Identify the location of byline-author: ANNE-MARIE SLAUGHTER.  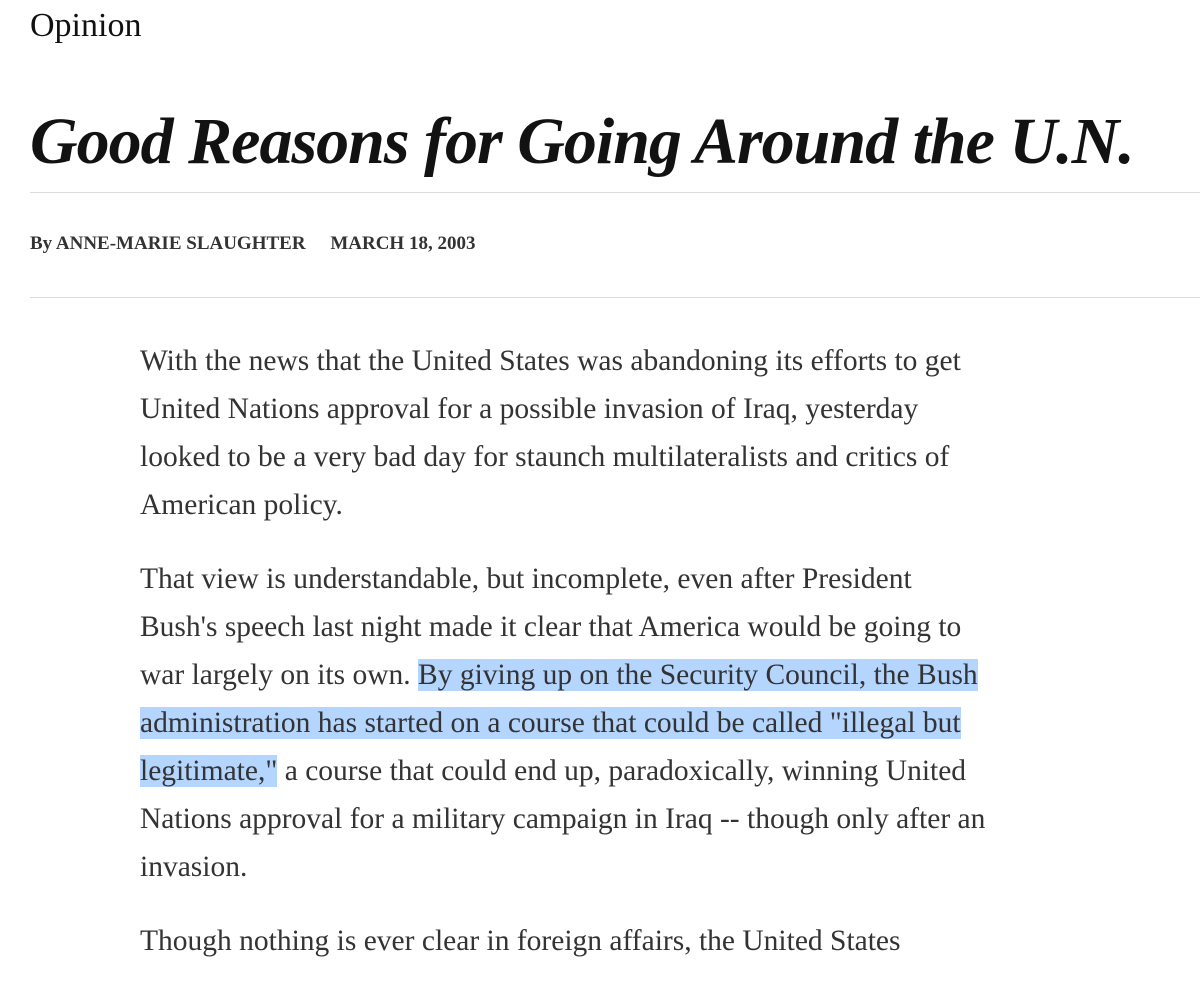
(181, 243).